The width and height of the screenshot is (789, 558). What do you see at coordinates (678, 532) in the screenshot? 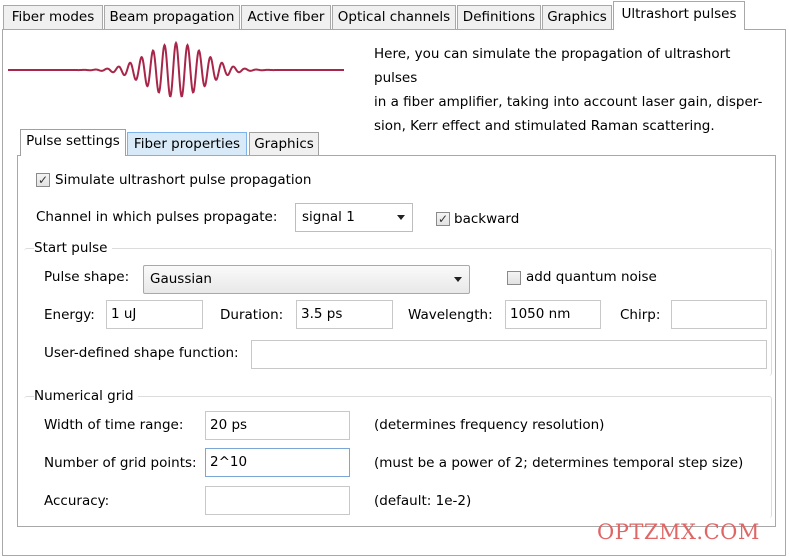
I see `watermark: OPTZMX.COM` at bounding box center [678, 532].